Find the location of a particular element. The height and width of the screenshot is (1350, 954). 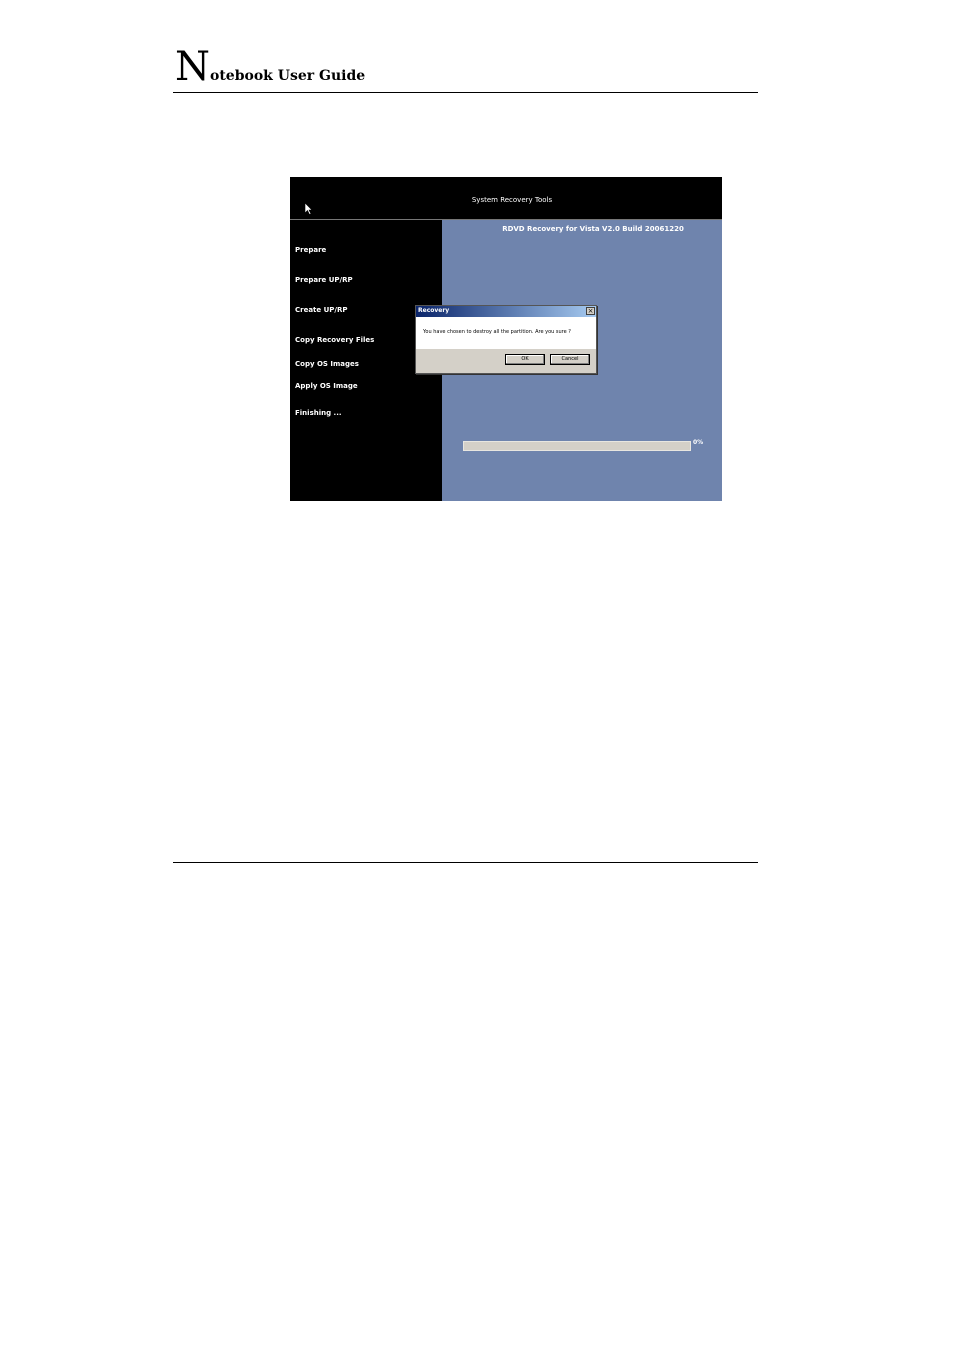

app-title: System Recovery Tools is located at coordinates (512, 200).